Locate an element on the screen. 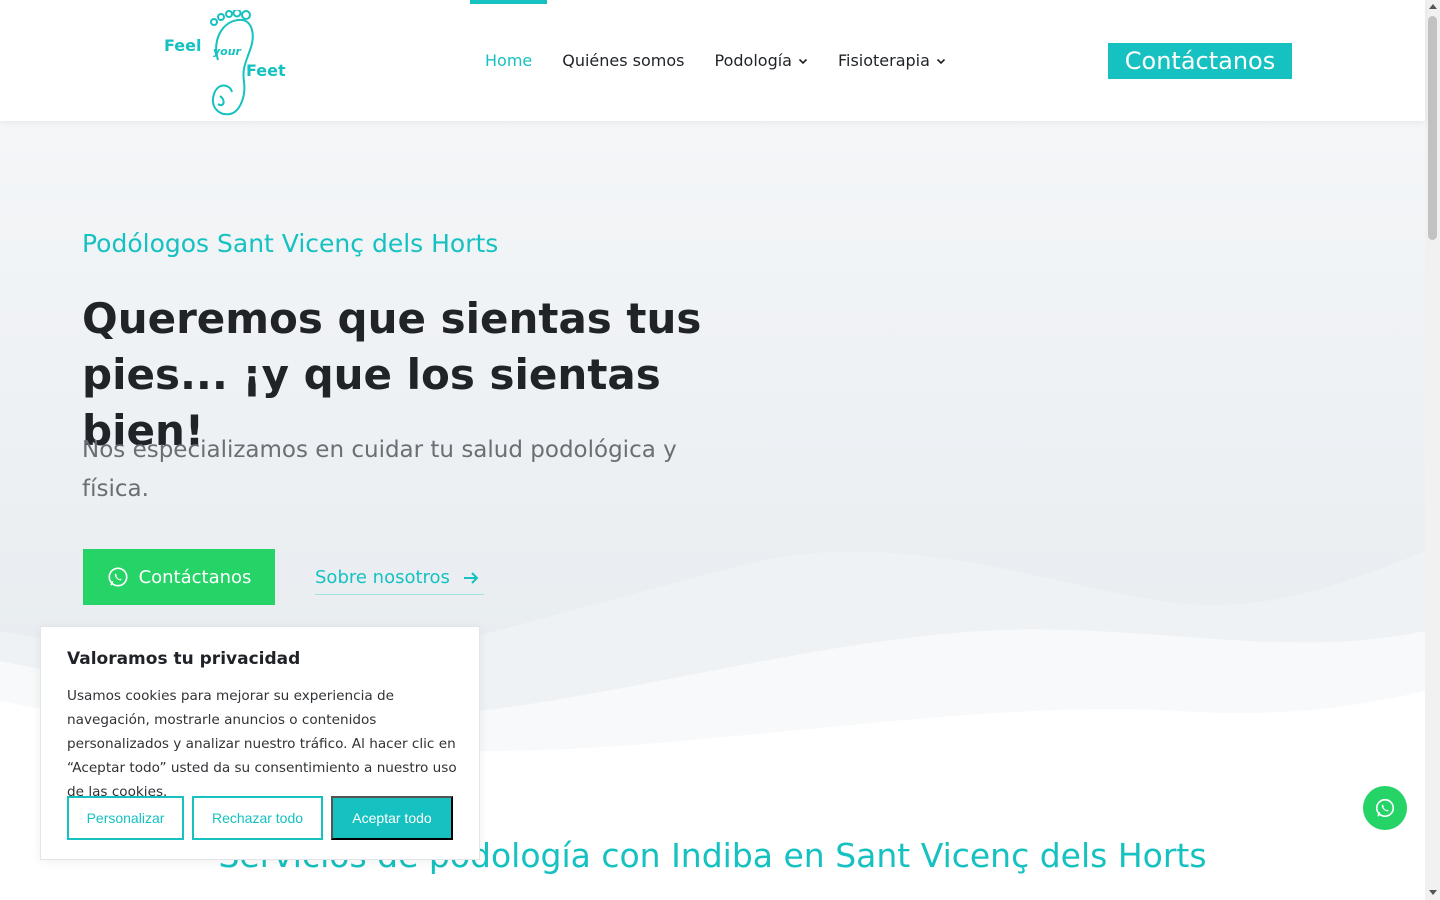 The width and height of the screenshot is (1440, 900). nav-item-label: Quiénes somos is located at coordinates (623, 60).